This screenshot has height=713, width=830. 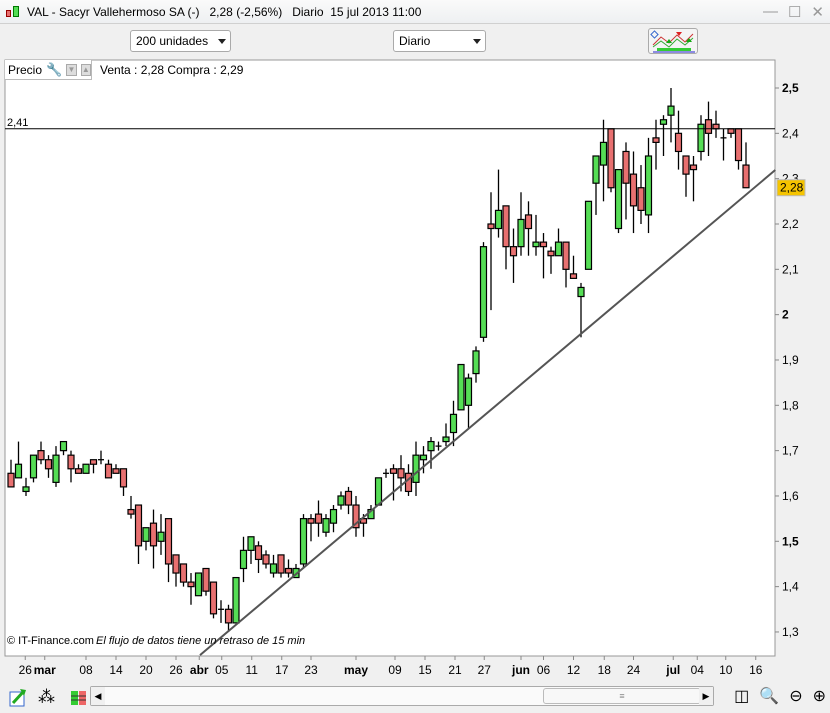 I want to click on y-tick-label: 1,9, so click(x=790, y=360).